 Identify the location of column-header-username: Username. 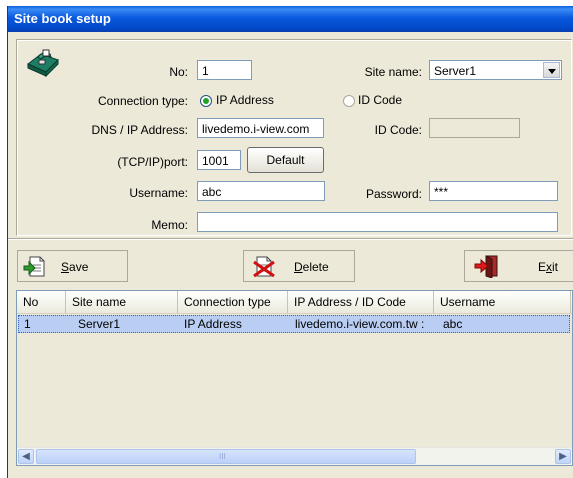
(502, 302).